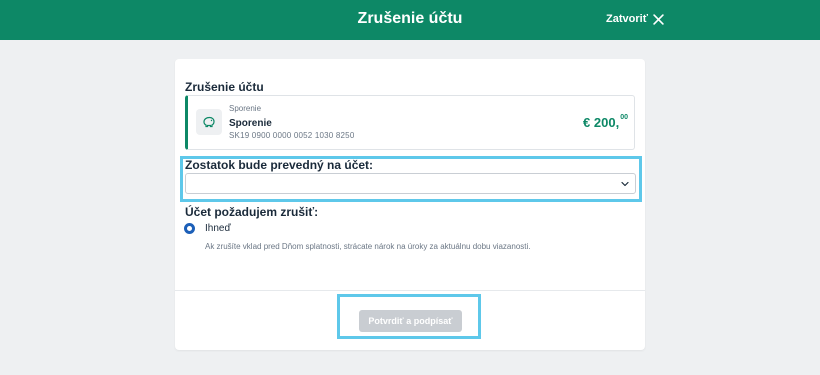 The width and height of the screenshot is (820, 375). What do you see at coordinates (409, 316) in the screenshot?
I see `highlight-confirm-button` at bounding box center [409, 316].